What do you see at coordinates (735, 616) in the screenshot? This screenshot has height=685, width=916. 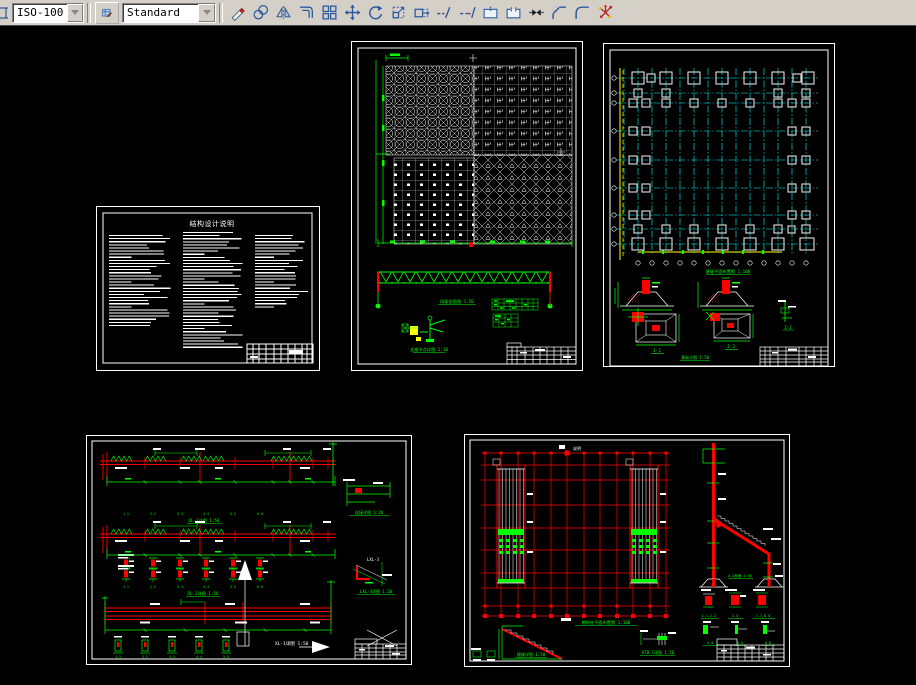 I see `svg-text: 3-3` at bounding box center [735, 616].